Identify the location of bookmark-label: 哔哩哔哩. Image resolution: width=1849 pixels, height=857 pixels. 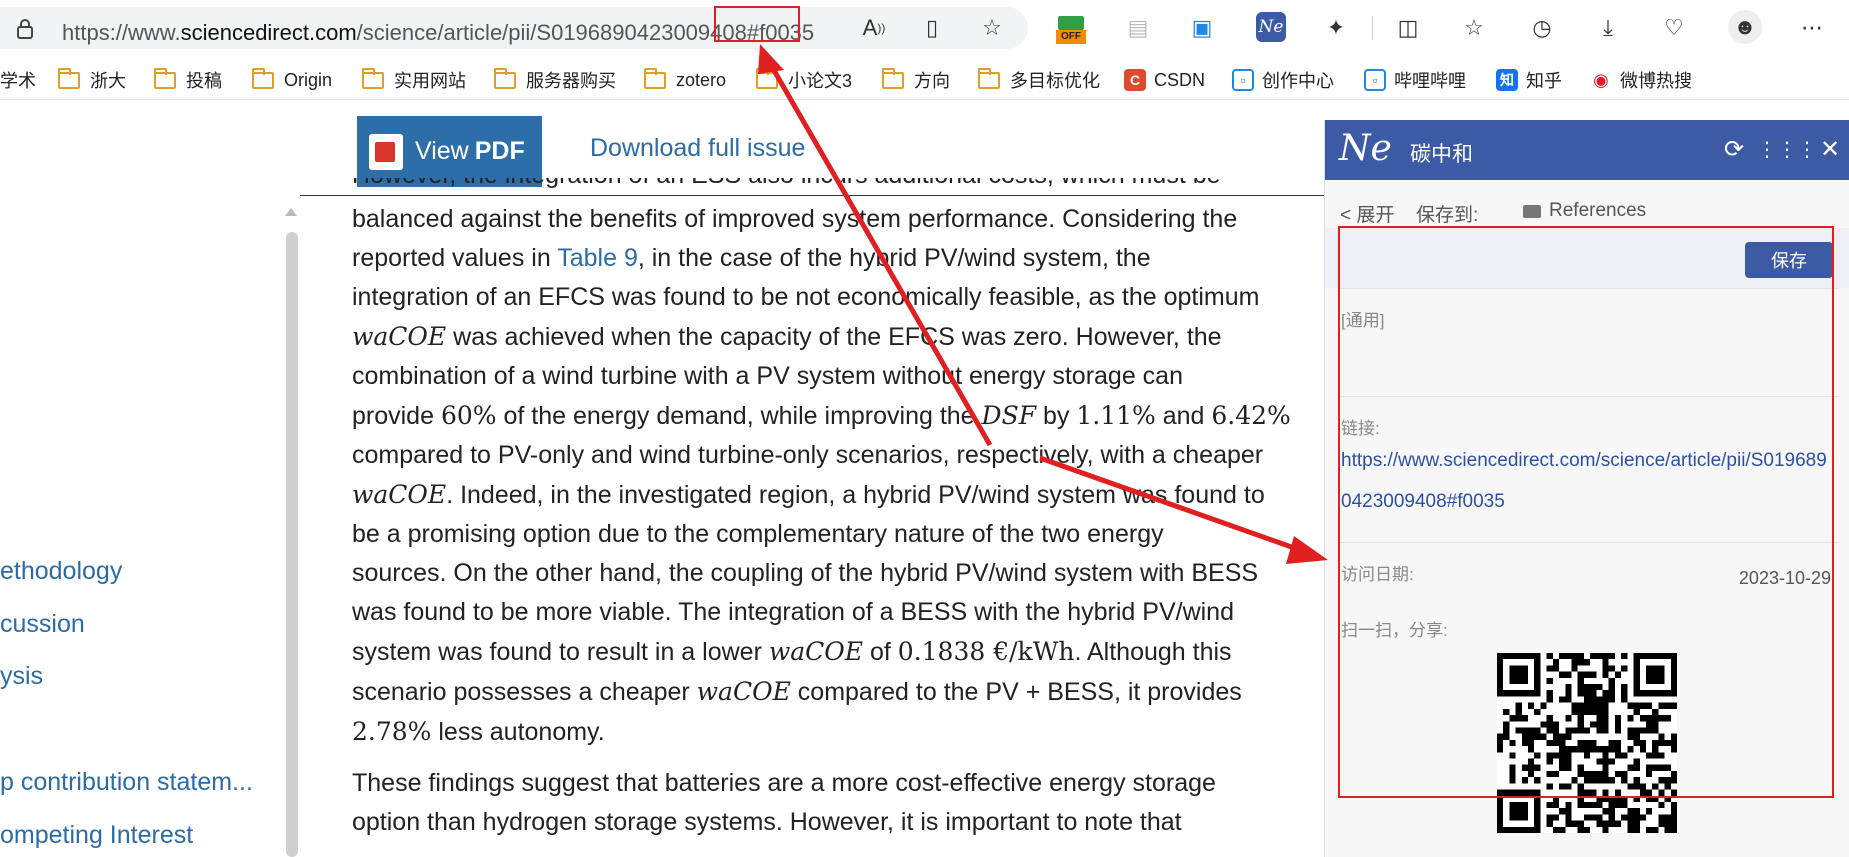
(1430, 81).